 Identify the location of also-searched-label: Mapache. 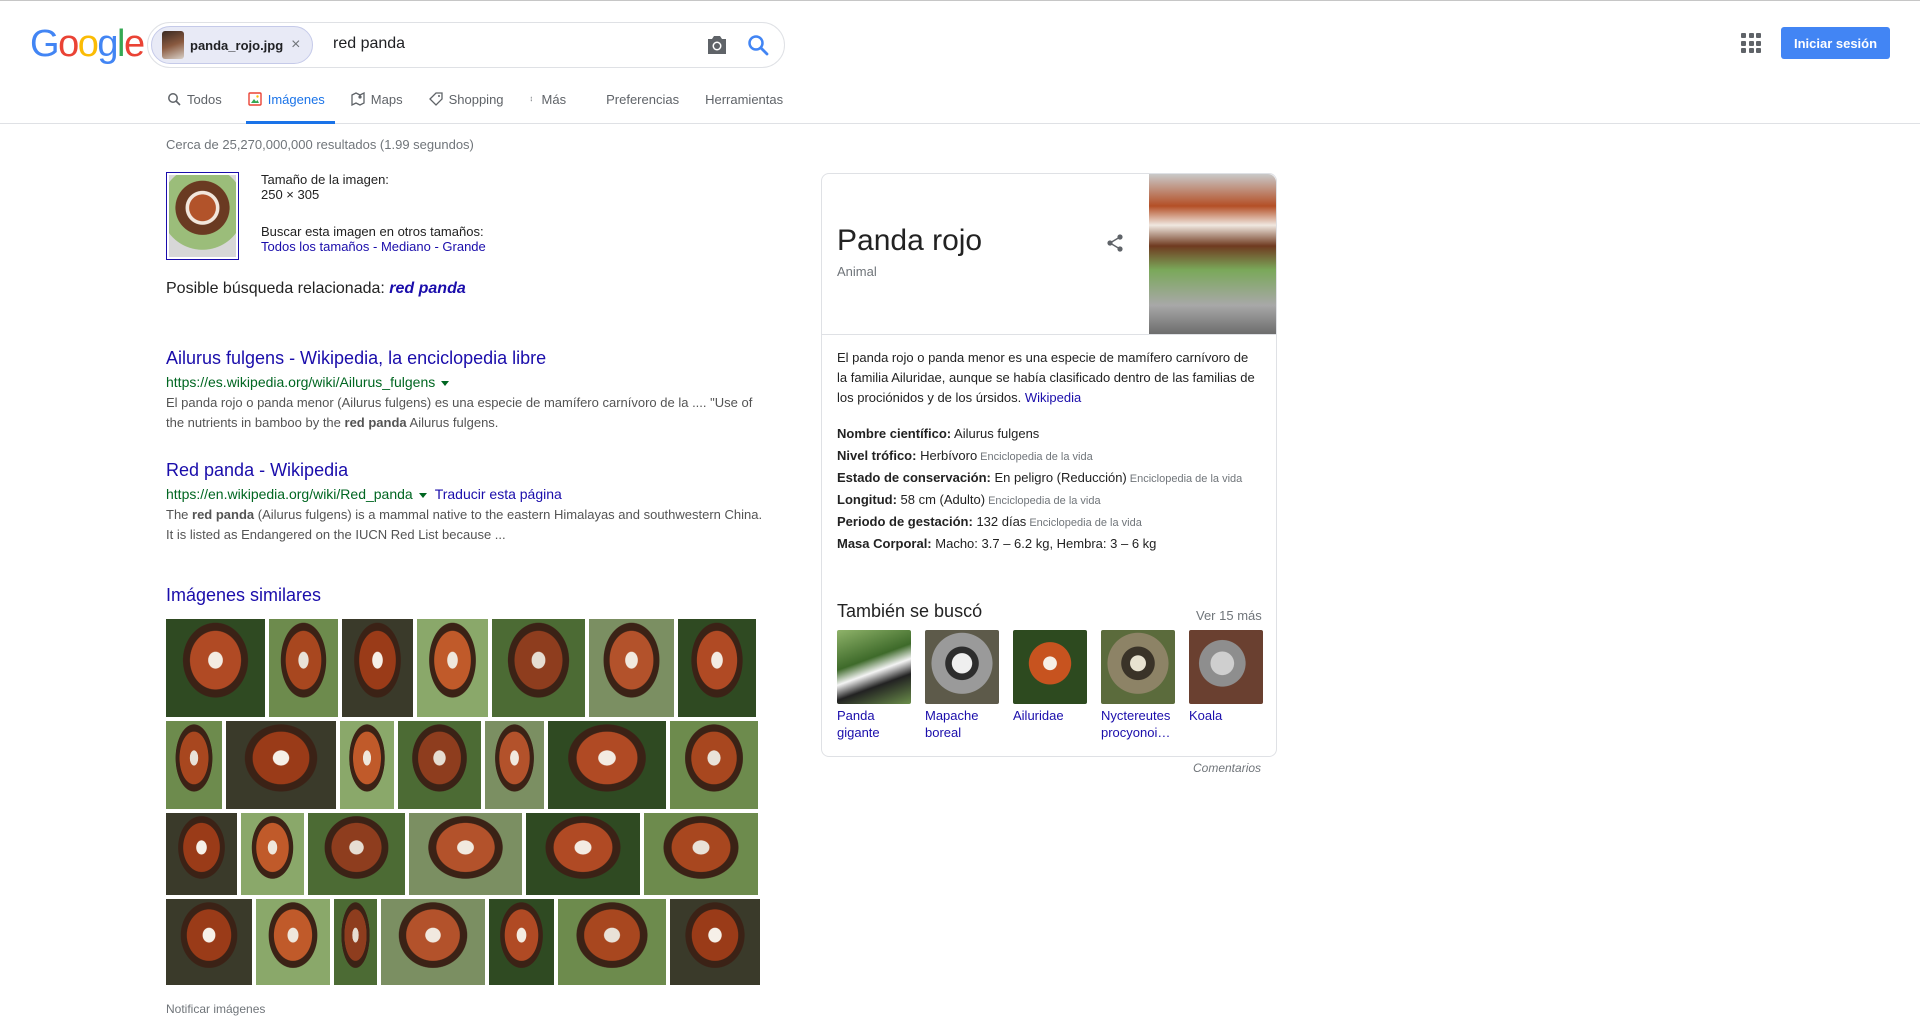
(952, 715).